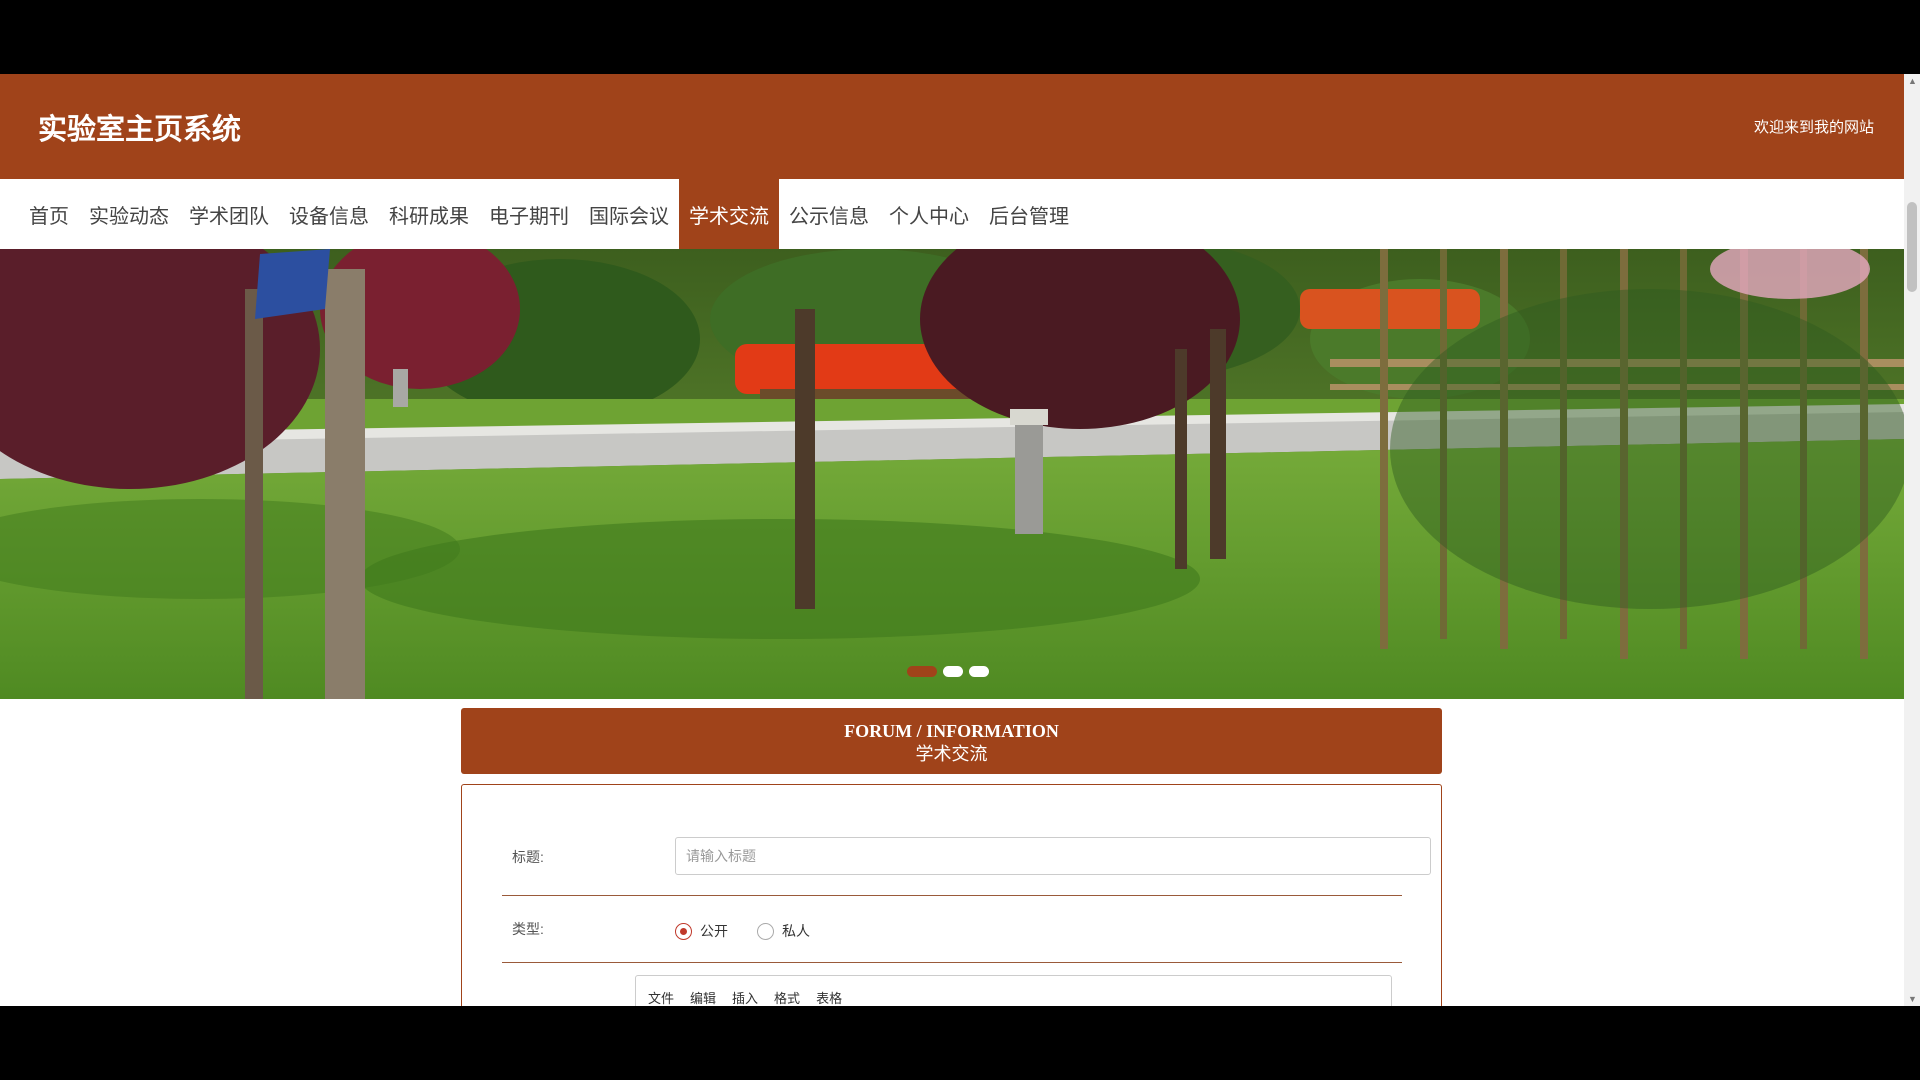 This screenshot has height=1080, width=1920. What do you see at coordinates (528, 929) in the screenshot?
I see `type-label: 类型:` at bounding box center [528, 929].